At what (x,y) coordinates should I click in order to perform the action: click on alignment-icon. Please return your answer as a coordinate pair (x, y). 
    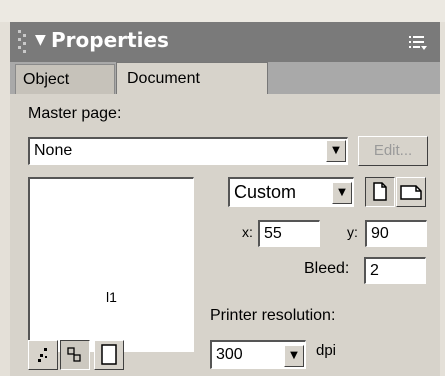
    Looking at the image, I should click on (74, 354).